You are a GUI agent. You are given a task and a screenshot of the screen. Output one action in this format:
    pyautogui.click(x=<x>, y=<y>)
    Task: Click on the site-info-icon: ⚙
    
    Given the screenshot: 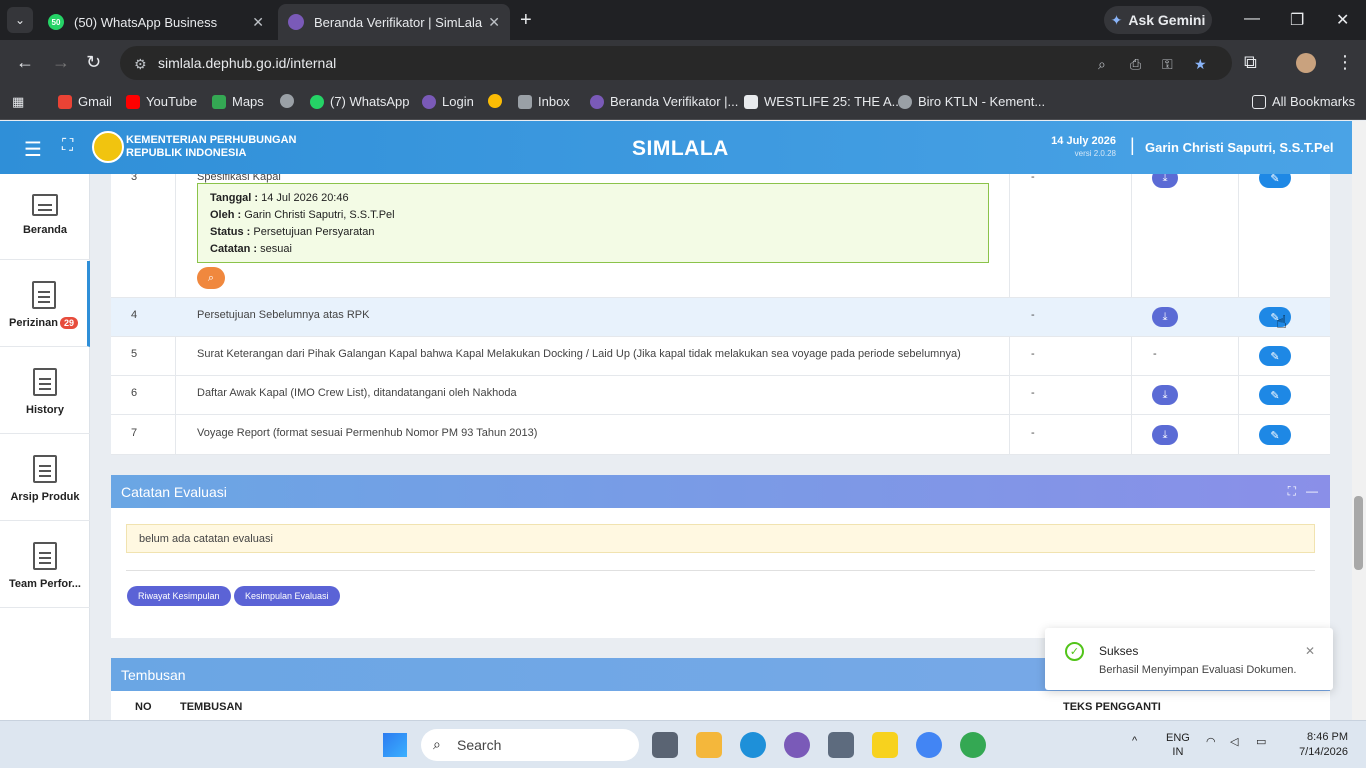 What is the action you would take?
    pyautogui.click(x=140, y=64)
    